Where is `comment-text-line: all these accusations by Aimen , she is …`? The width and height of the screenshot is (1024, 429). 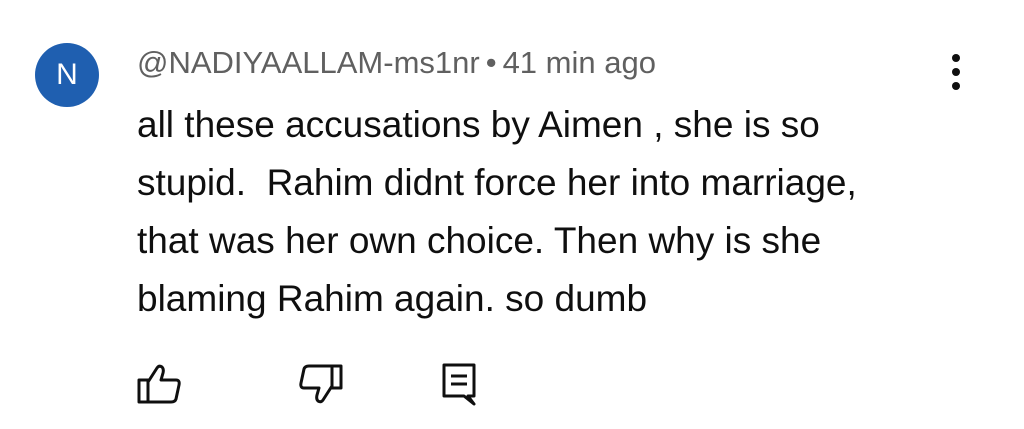
comment-text-line: all these accusations by Aimen , she is … is located at coordinates (478, 124).